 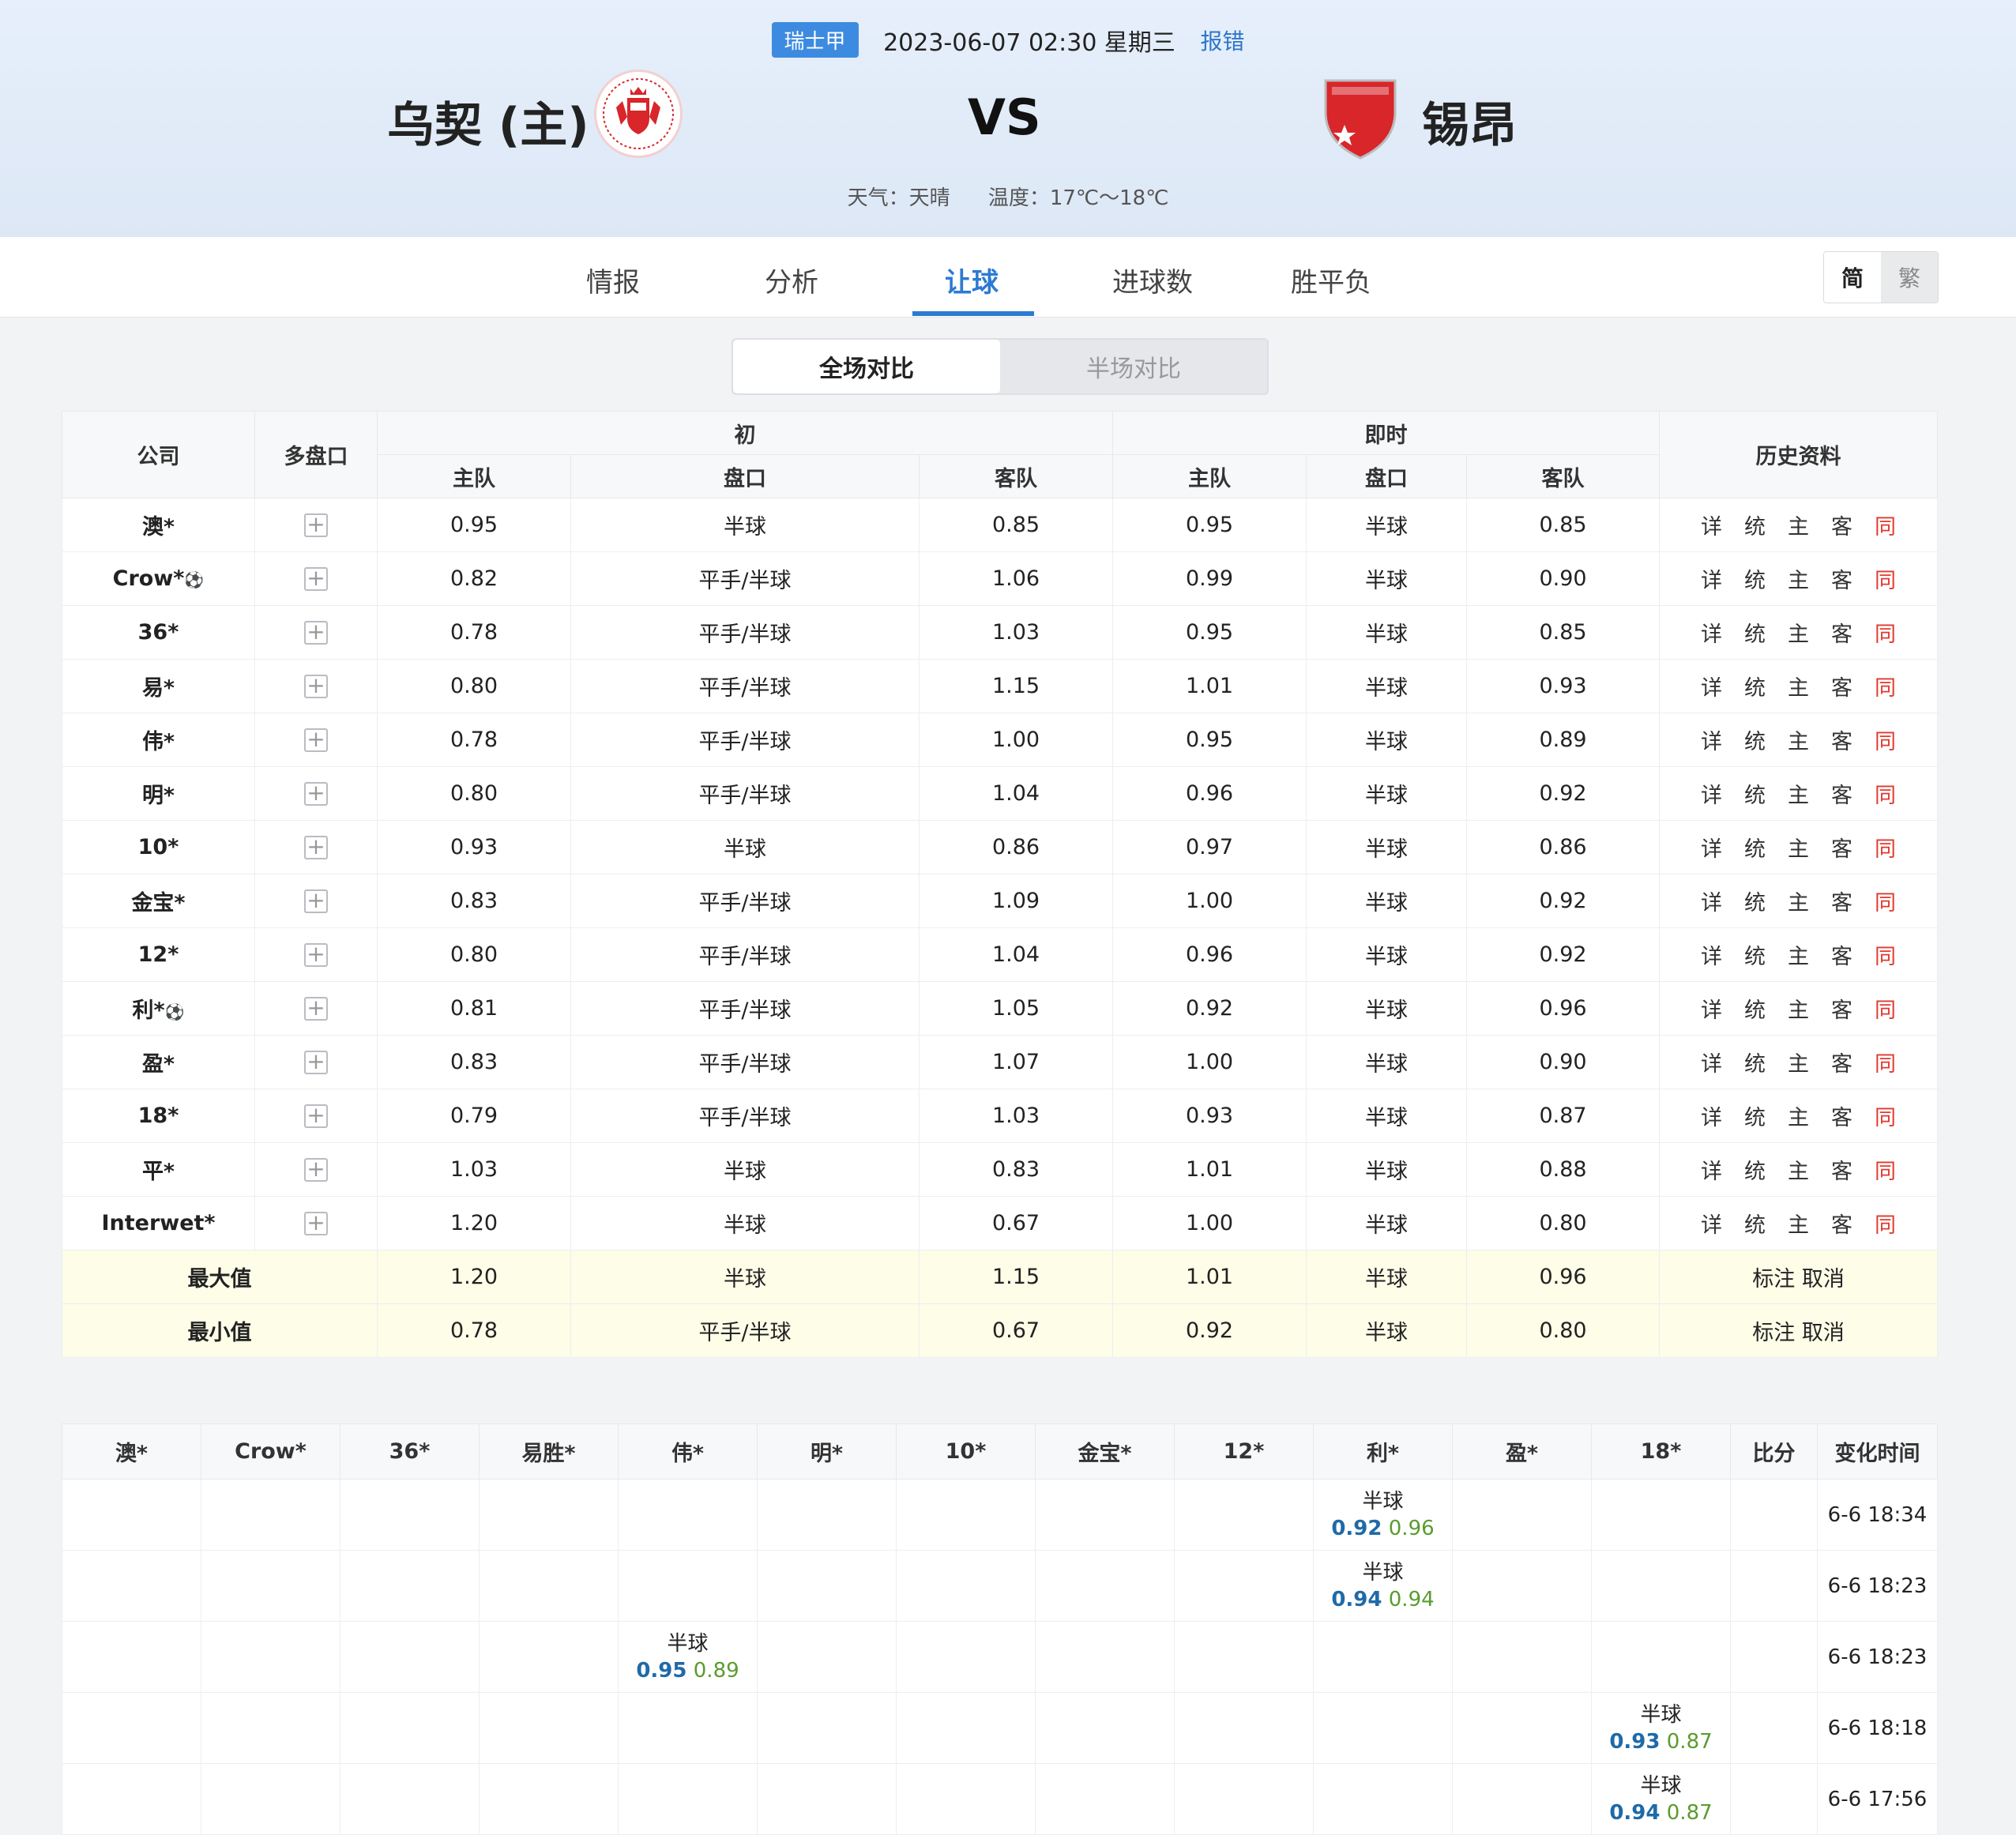 I want to click on company-name: 36*, so click(x=158, y=632).